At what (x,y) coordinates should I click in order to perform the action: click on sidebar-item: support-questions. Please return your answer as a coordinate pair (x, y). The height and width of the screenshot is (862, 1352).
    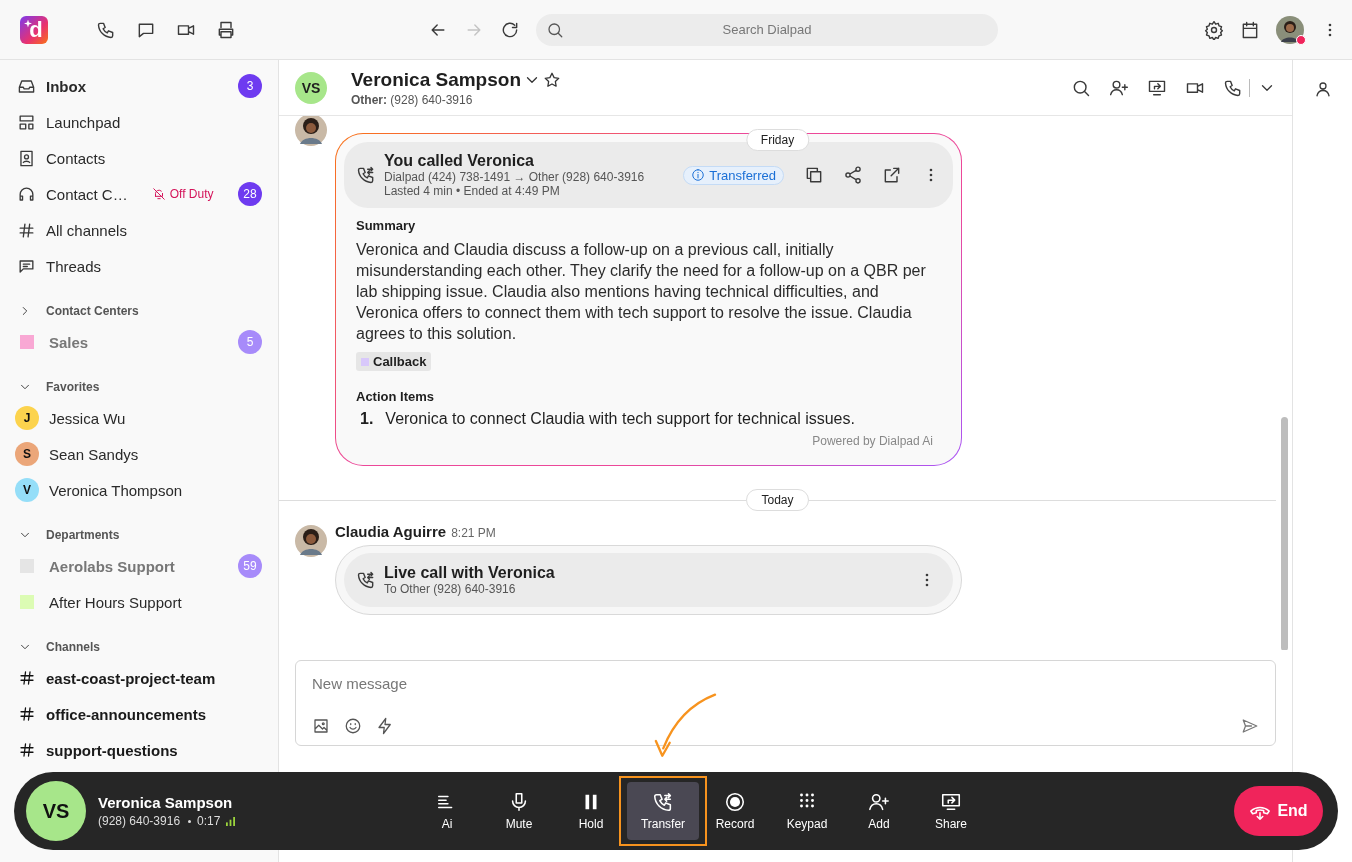
    Looking at the image, I should click on (139, 750).